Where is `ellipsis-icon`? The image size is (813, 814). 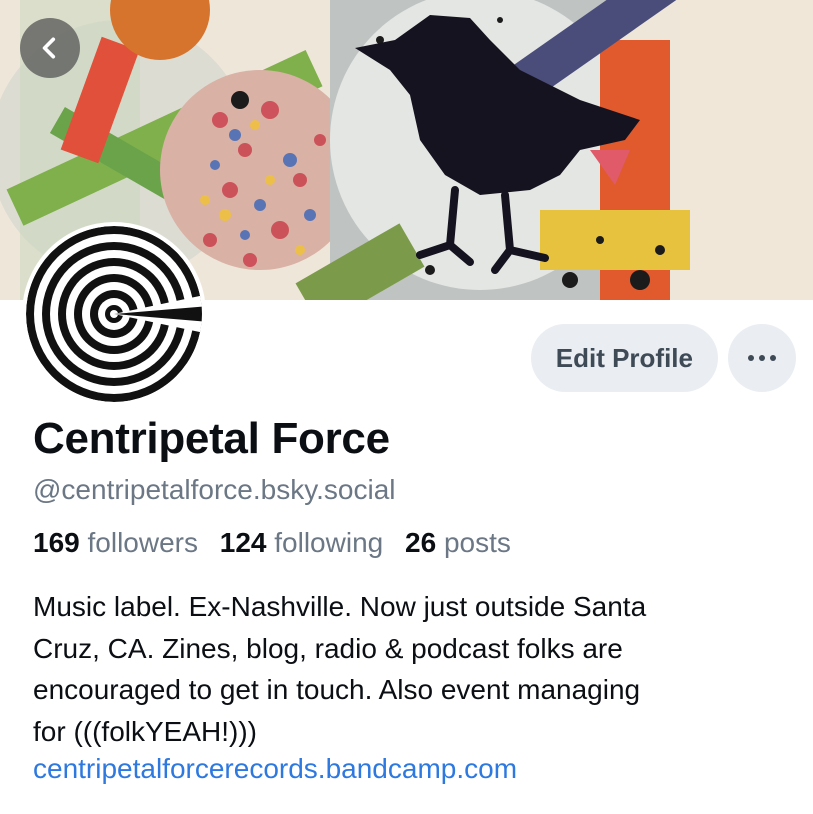
ellipsis-icon is located at coordinates (762, 358).